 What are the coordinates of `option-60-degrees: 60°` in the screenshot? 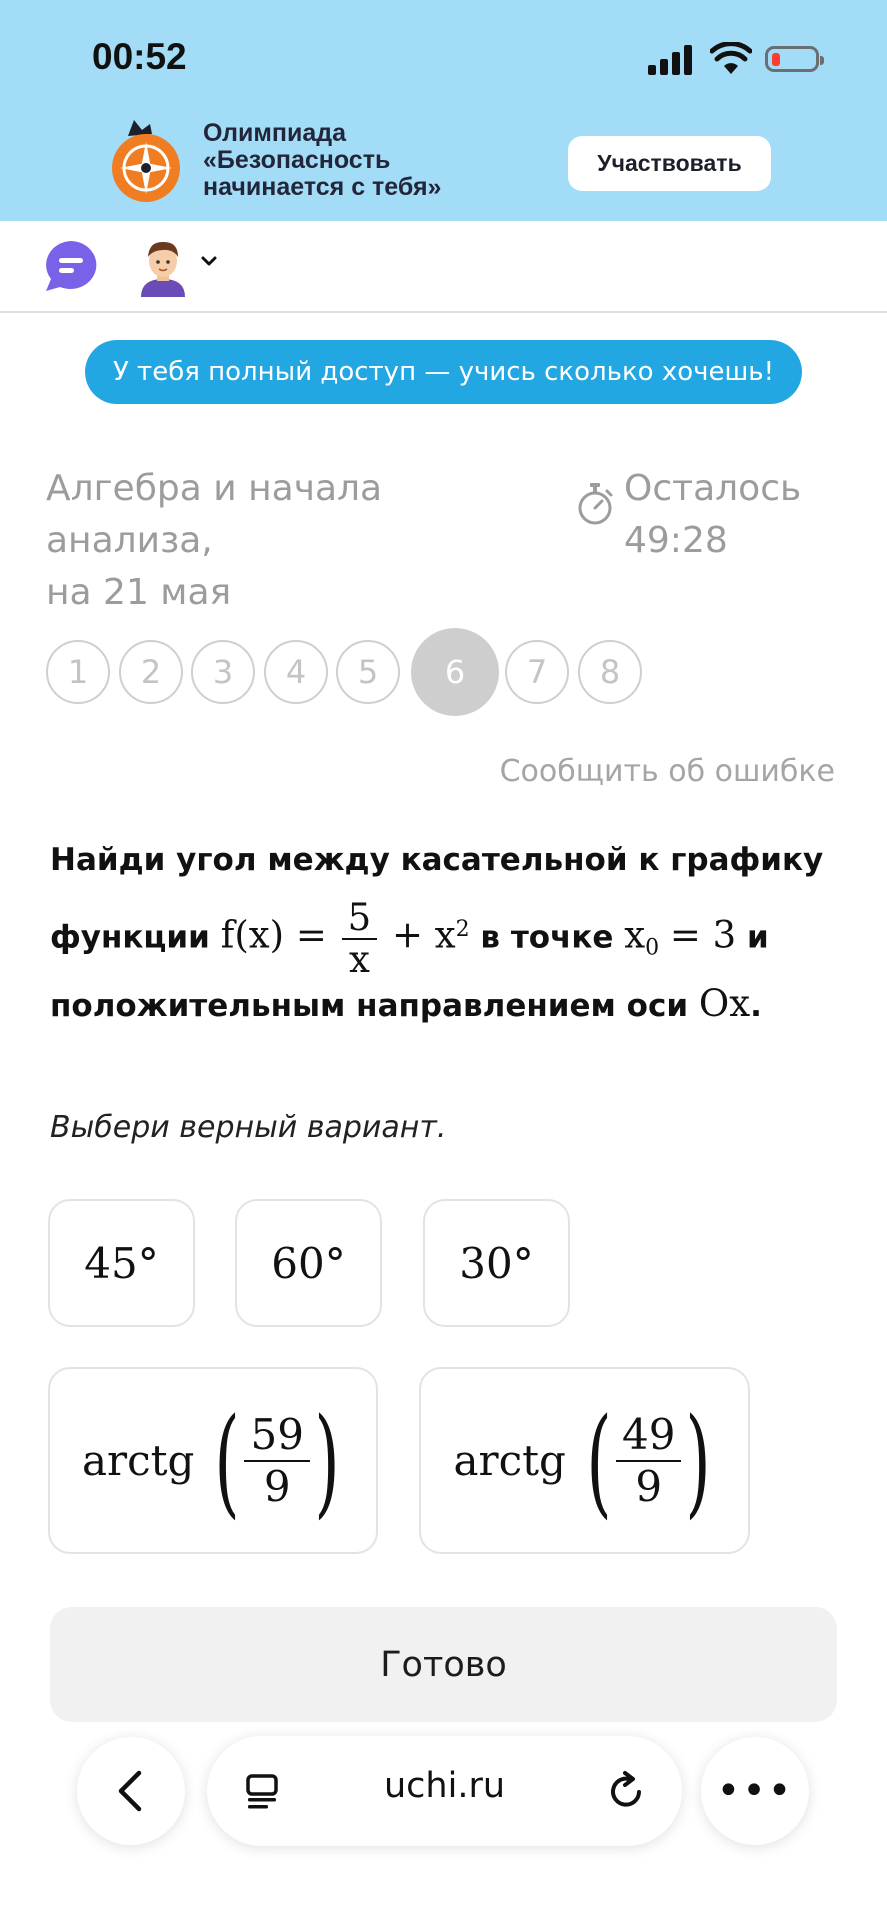 It's located at (308, 1263).